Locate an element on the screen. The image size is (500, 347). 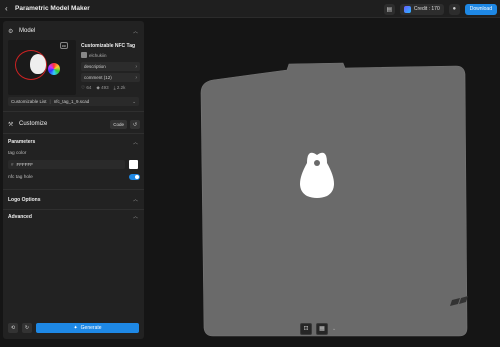
grid-icon: ▦ is located at coordinates (322, 328).